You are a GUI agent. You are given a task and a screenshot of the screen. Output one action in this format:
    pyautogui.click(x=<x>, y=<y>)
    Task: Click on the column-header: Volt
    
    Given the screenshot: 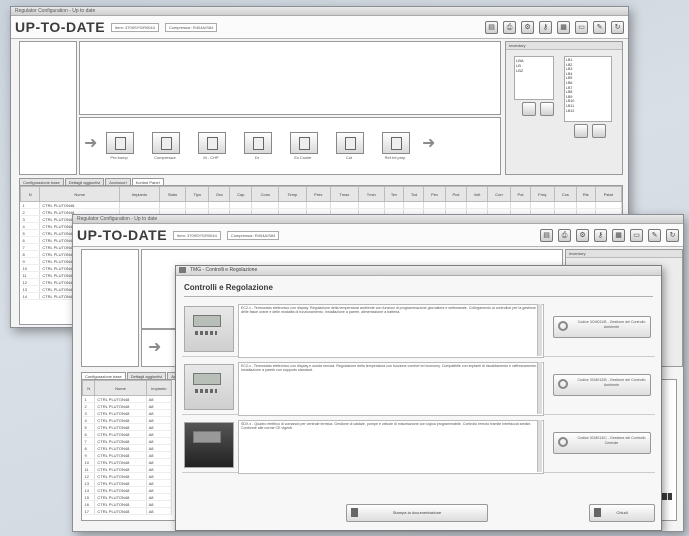 What is the action you would take?
    pyautogui.click(x=477, y=194)
    